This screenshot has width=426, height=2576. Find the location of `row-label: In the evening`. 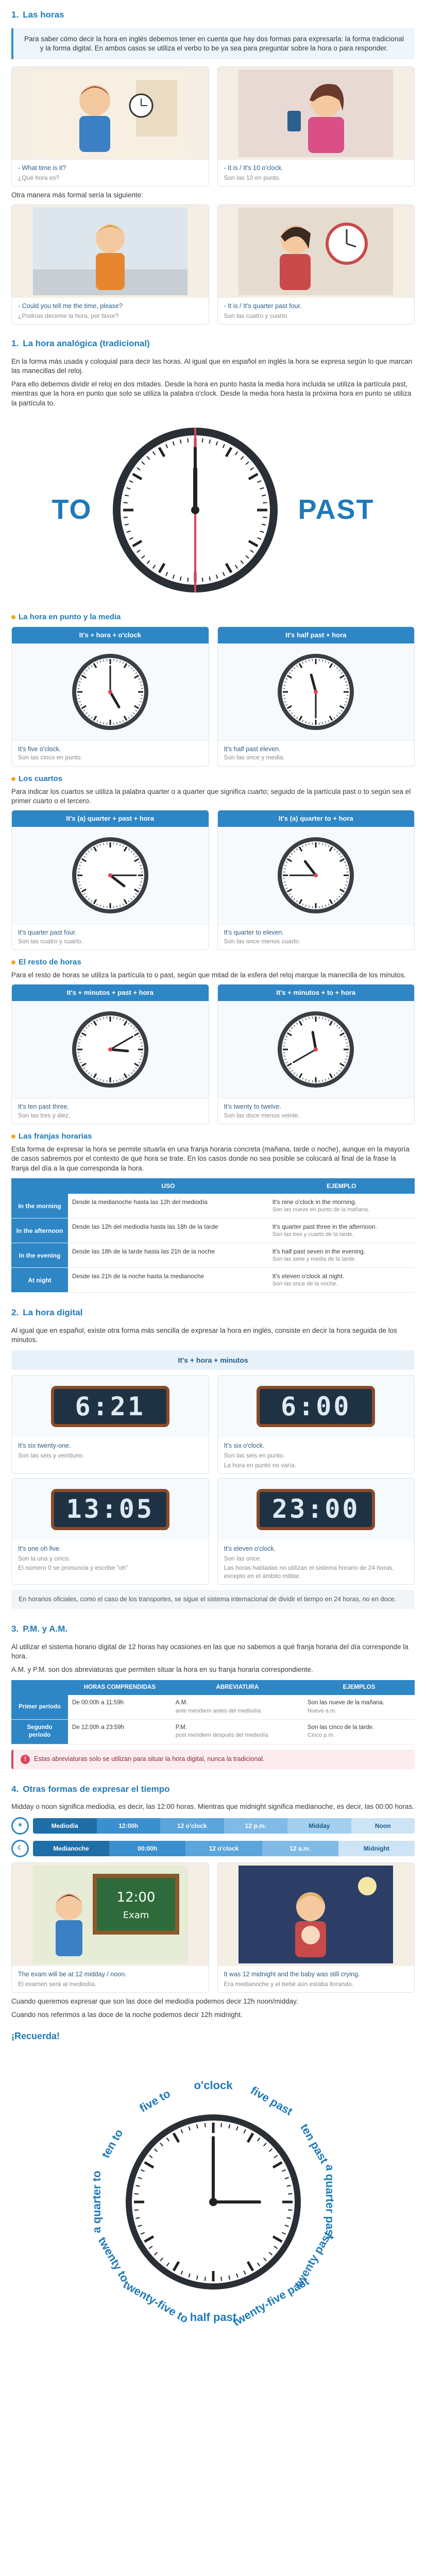

row-label: In the evening is located at coordinates (39, 1255).